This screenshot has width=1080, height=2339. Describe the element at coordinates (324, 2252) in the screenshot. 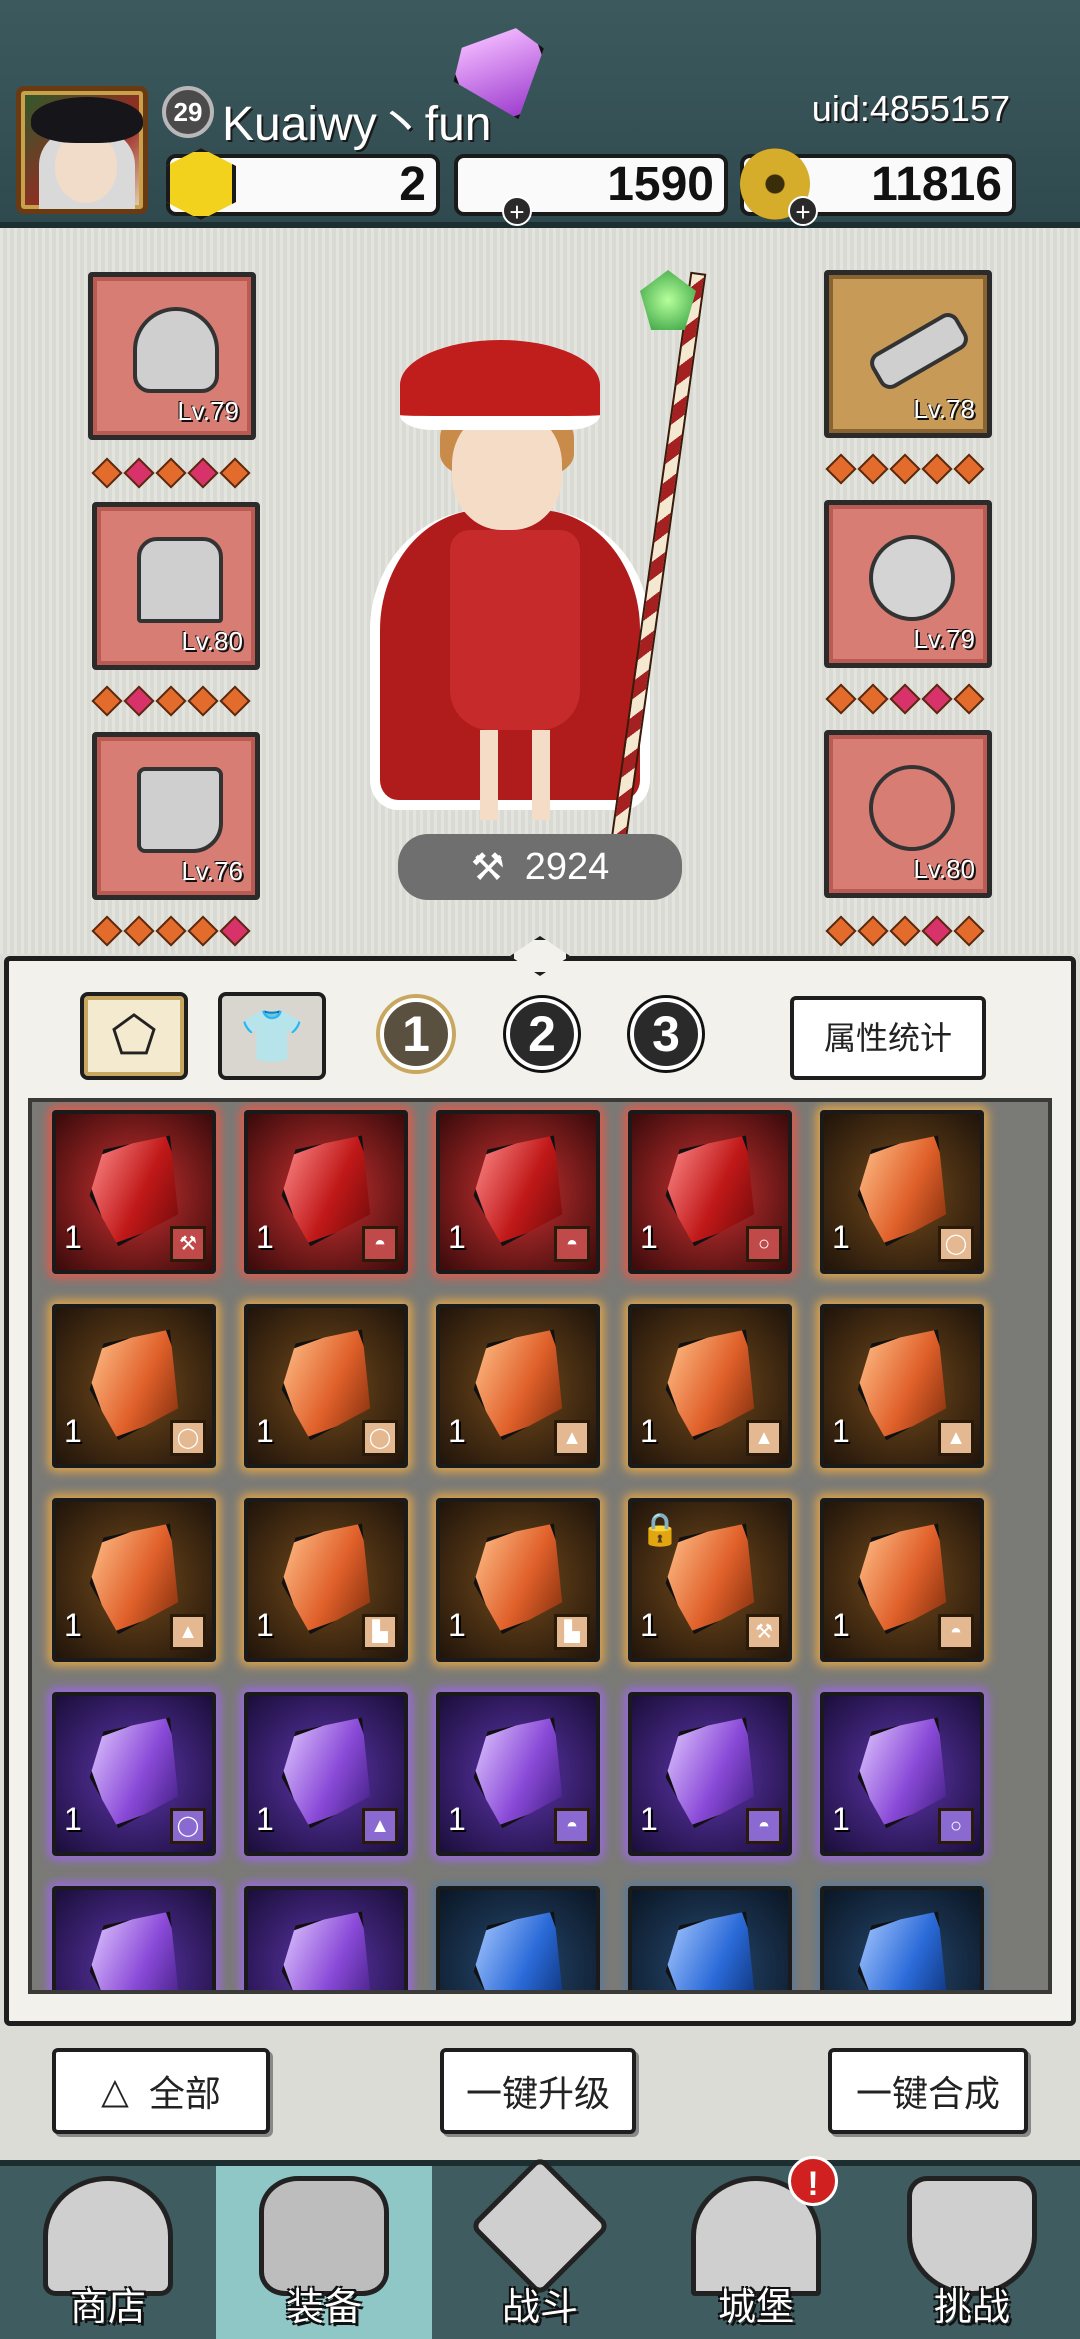

I see `nav-equipment: 装备` at that location.